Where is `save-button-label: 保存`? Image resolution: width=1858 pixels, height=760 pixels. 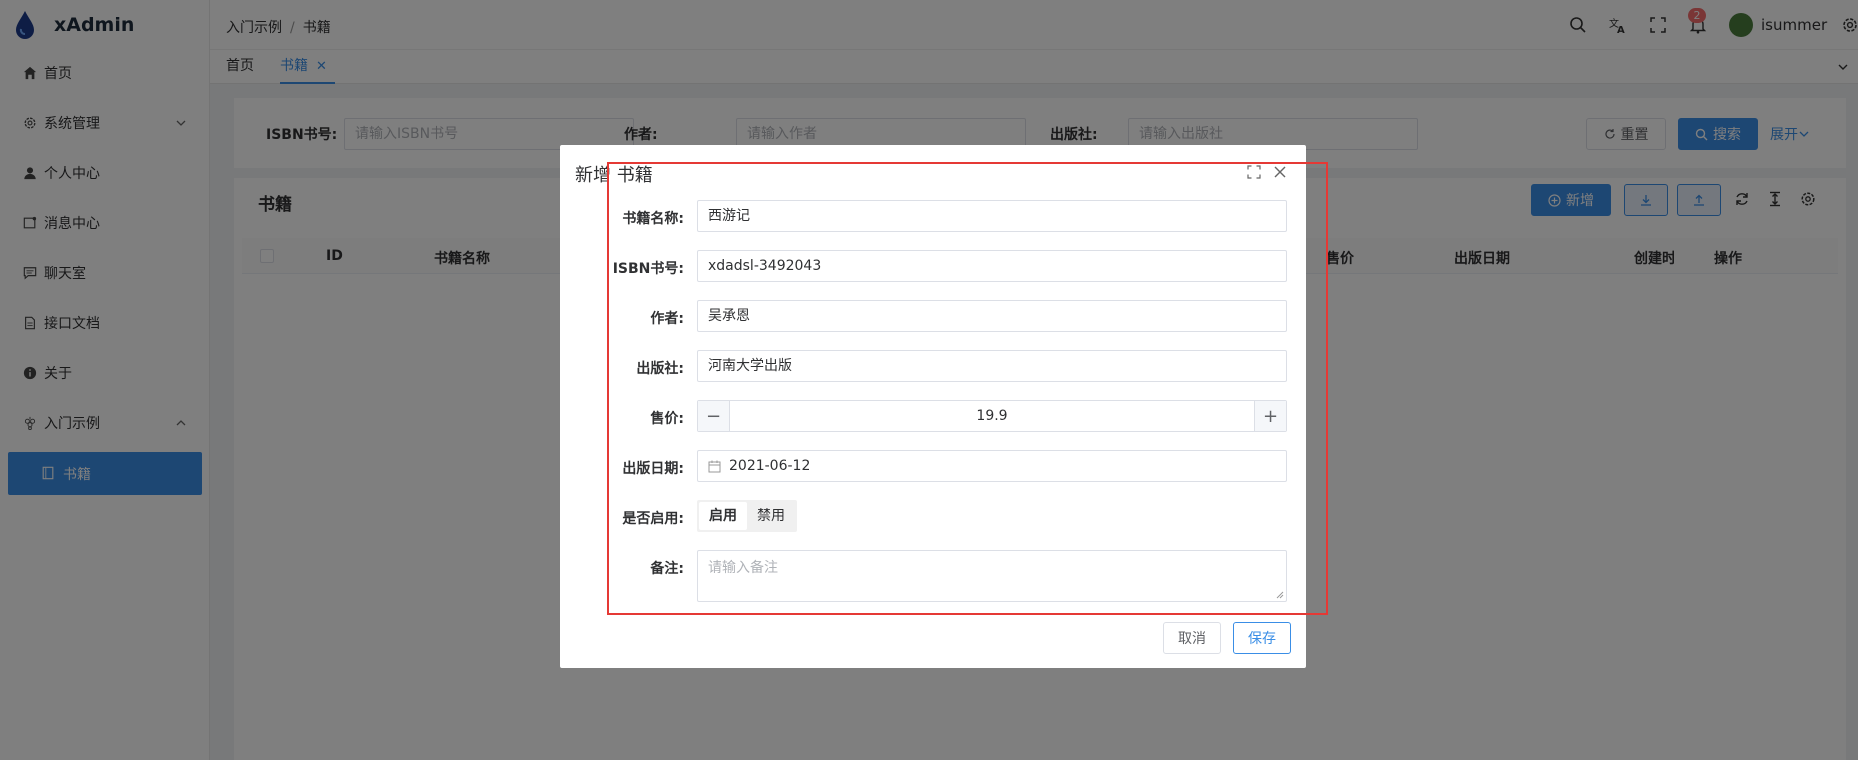 save-button-label: 保存 is located at coordinates (1262, 639).